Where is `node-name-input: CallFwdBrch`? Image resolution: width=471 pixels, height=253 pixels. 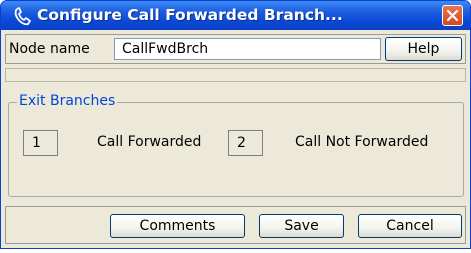
node-name-input: CallFwdBrch is located at coordinates (247, 49).